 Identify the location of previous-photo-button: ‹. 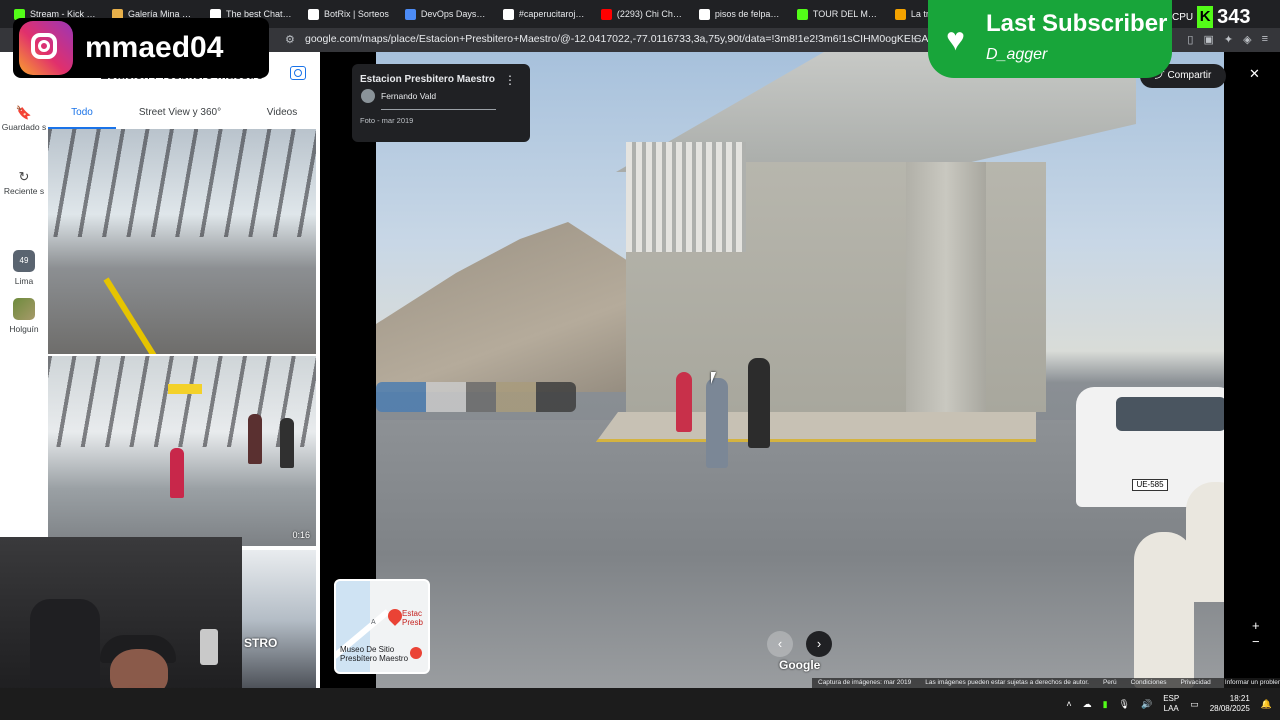
(780, 644).